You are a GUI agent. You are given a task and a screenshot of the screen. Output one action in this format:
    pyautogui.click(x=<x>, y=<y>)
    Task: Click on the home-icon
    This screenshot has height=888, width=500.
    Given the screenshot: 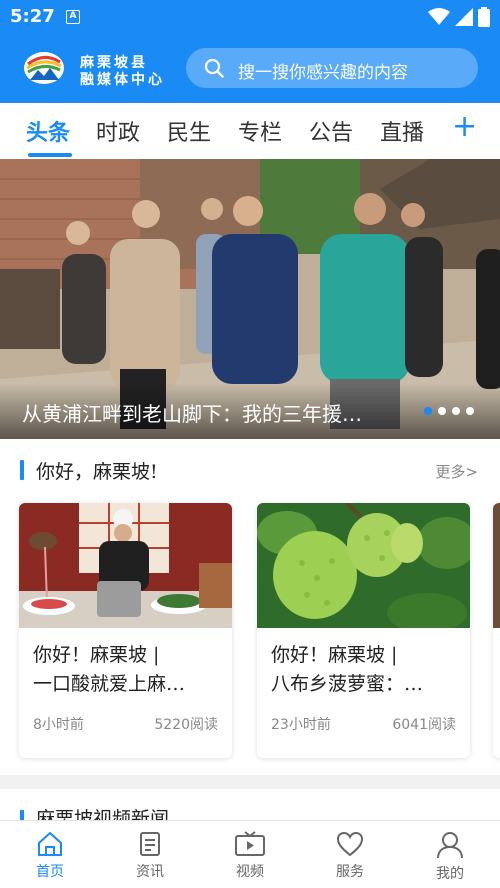 What is the action you would take?
    pyautogui.click(x=50, y=844)
    